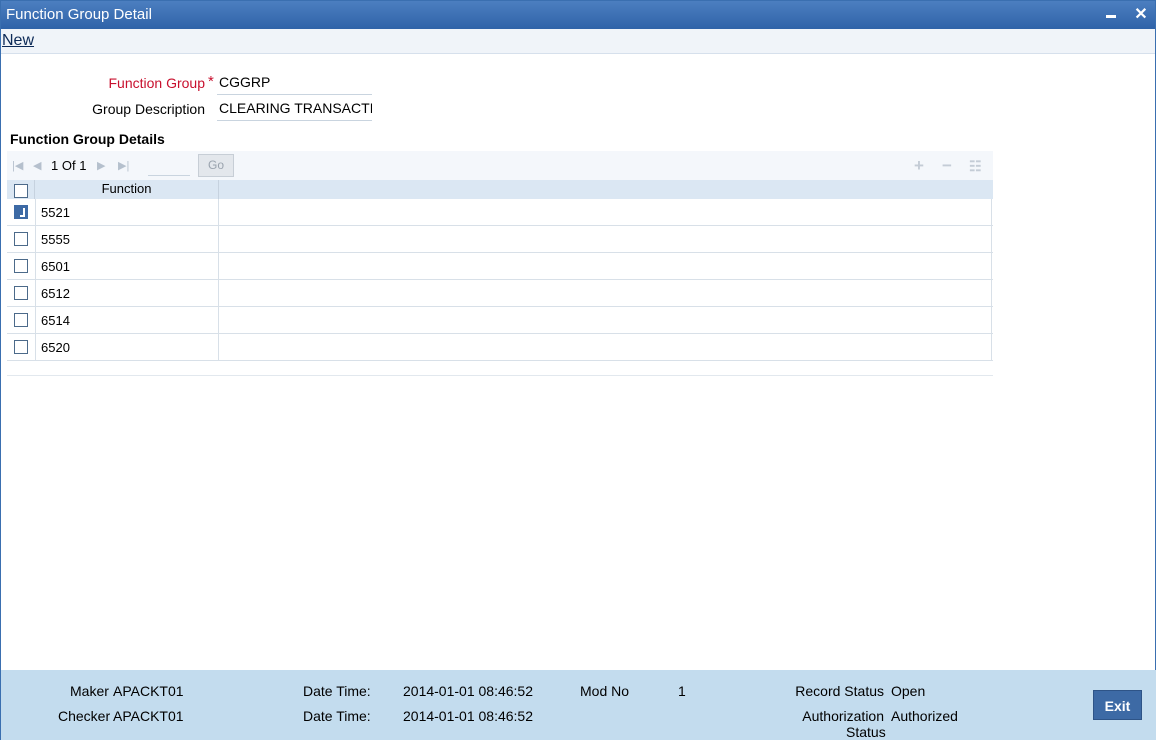 The height and width of the screenshot is (740, 1156). I want to click on function-group-label: Function Group, so click(157, 83).